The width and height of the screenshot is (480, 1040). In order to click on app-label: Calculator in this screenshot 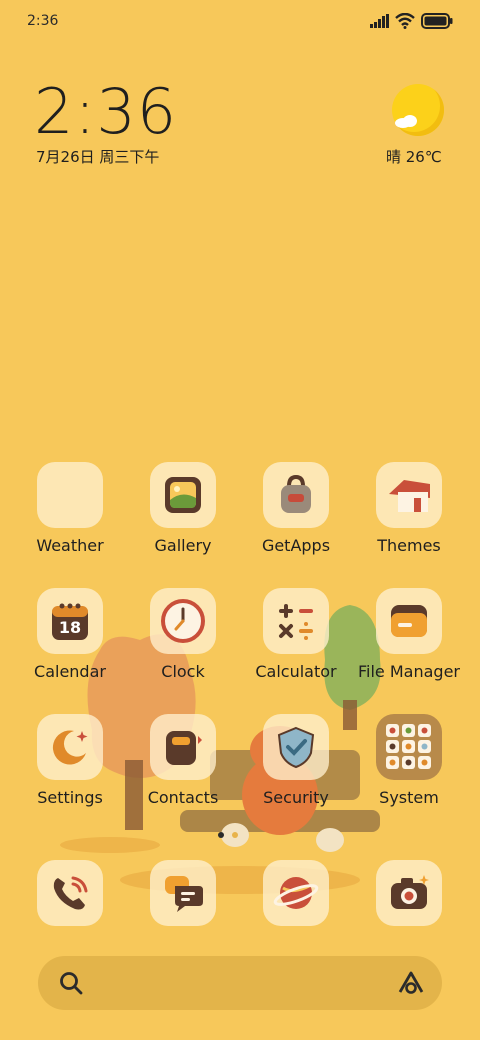, I will do `click(296, 671)`.